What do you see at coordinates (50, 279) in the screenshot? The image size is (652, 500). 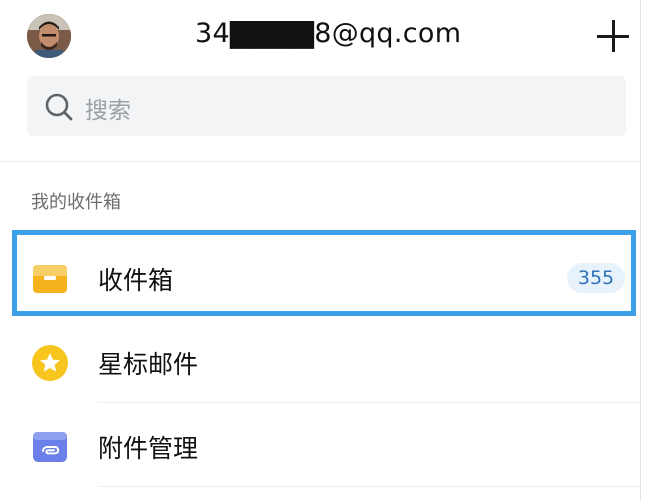 I see `inbox-tray-icon` at bounding box center [50, 279].